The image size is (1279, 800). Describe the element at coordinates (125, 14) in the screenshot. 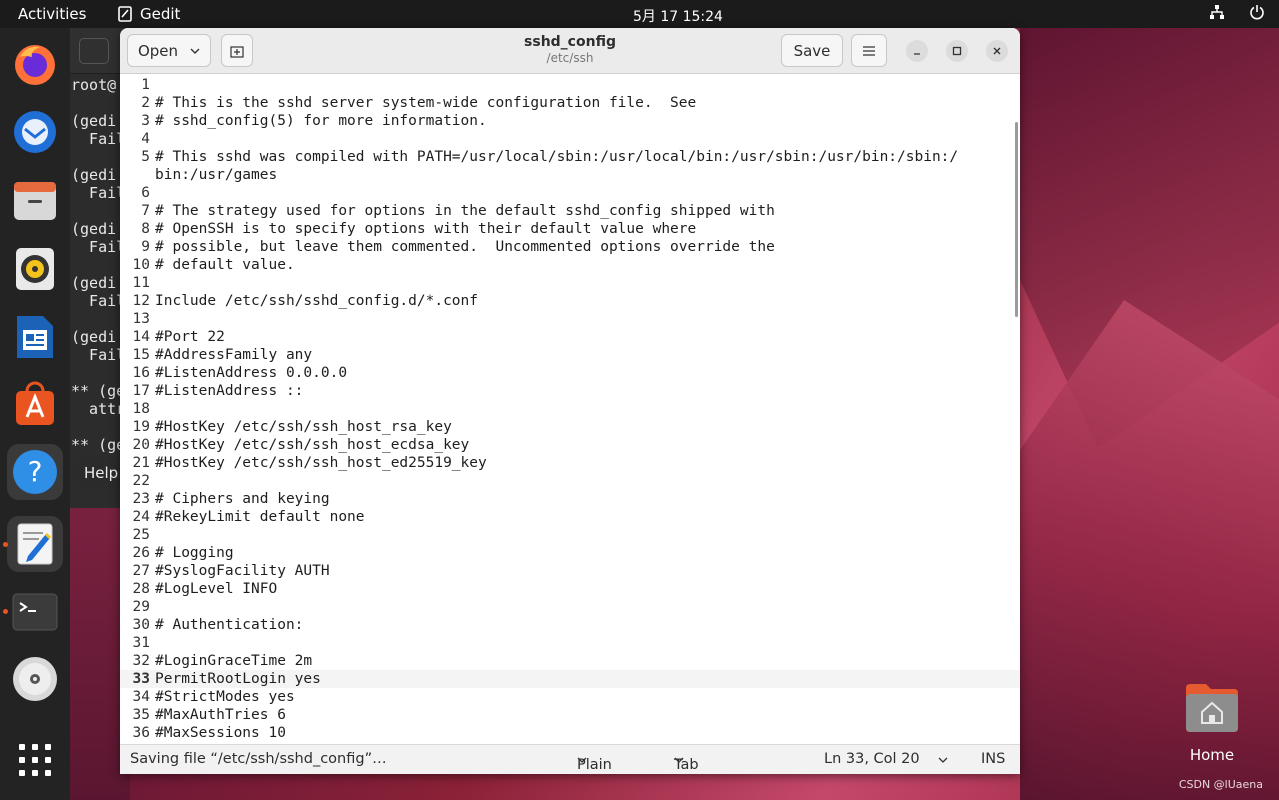

I see `gedit-small-icon` at that location.